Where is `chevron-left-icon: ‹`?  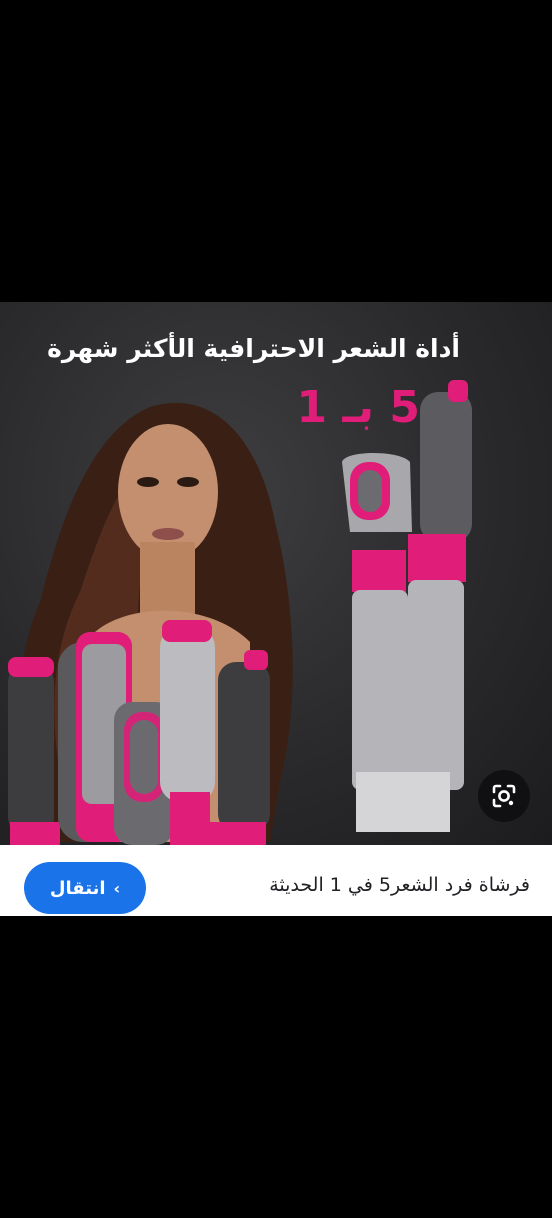
chevron-left-icon: ‹ is located at coordinates (117, 888).